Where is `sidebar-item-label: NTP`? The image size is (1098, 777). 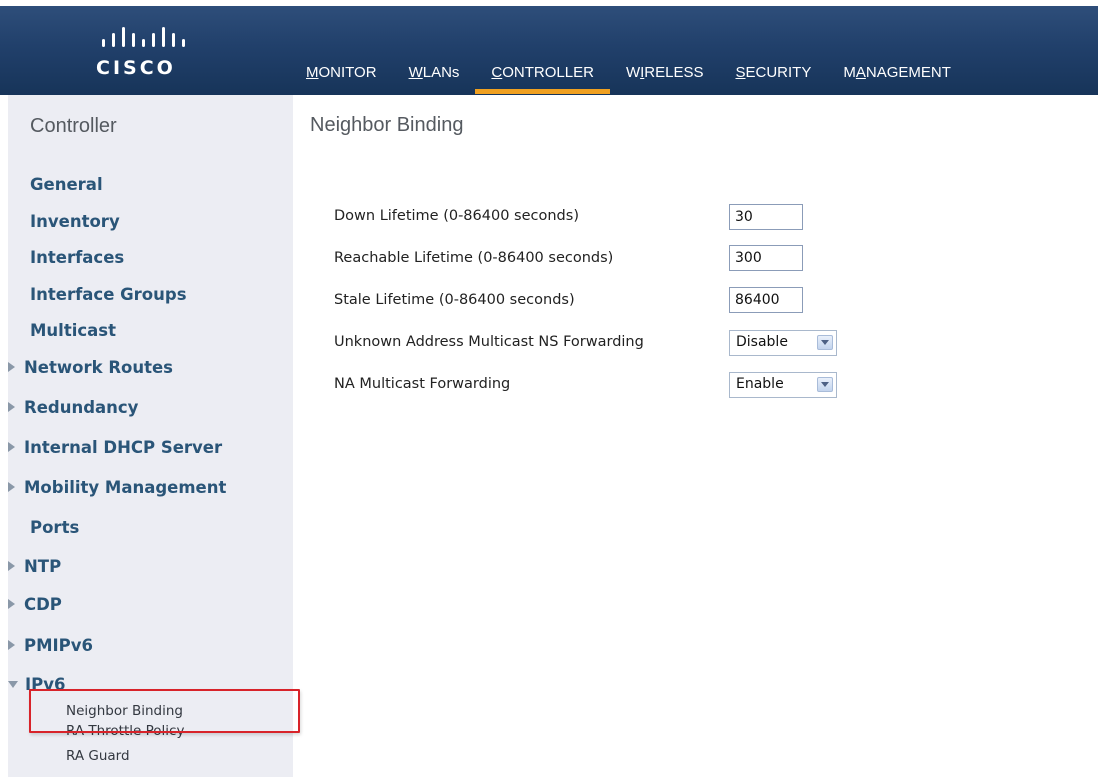 sidebar-item-label: NTP is located at coordinates (43, 566).